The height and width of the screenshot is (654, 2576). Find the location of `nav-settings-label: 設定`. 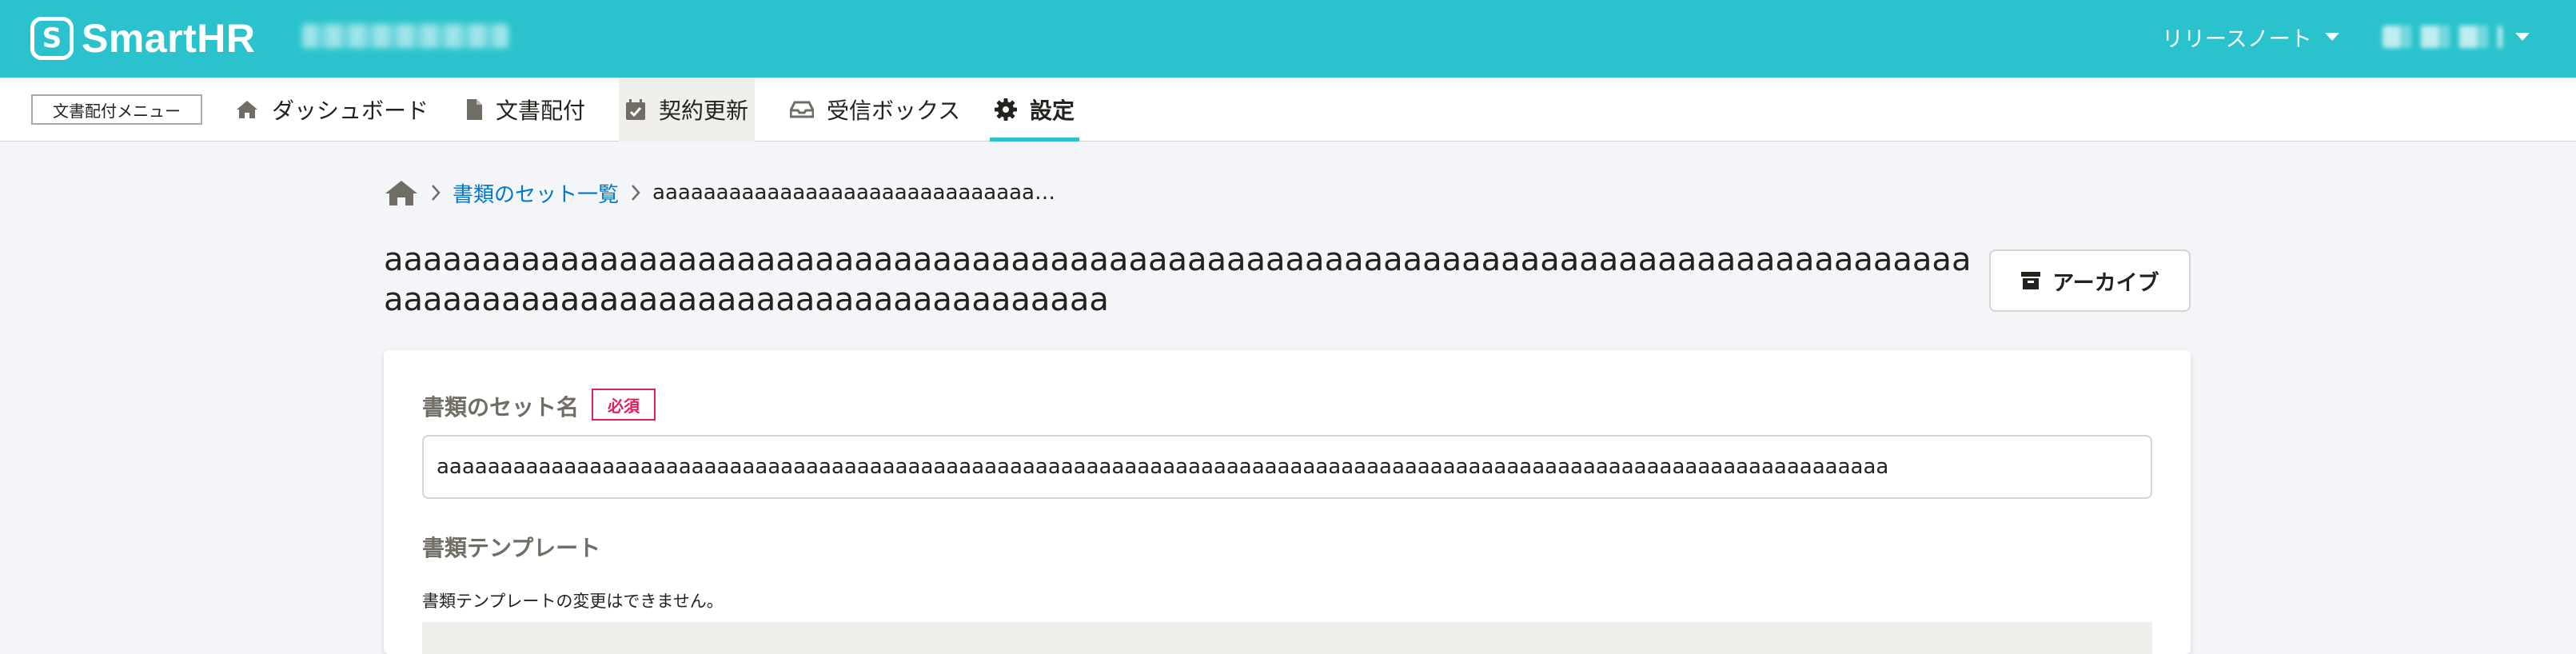

nav-settings-label: 設定 is located at coordinates (1052, 111).